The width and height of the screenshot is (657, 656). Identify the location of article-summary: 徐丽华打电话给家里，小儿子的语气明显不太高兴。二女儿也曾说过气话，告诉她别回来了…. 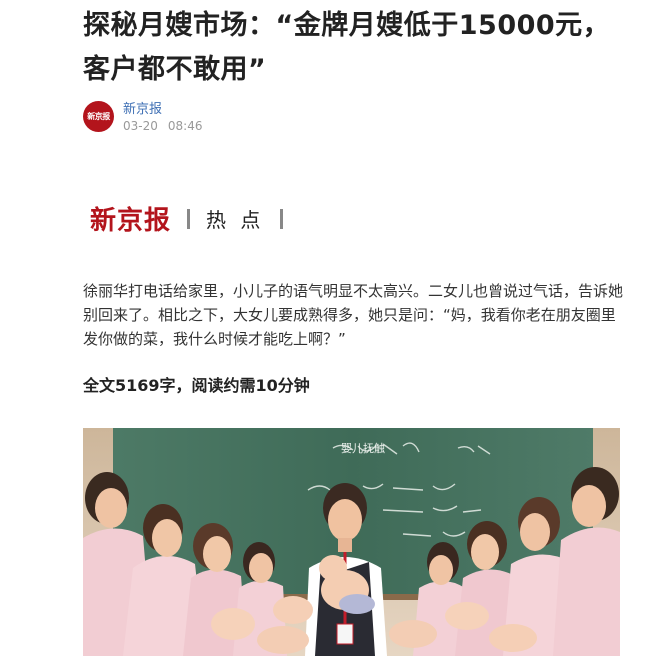
(353, 315).